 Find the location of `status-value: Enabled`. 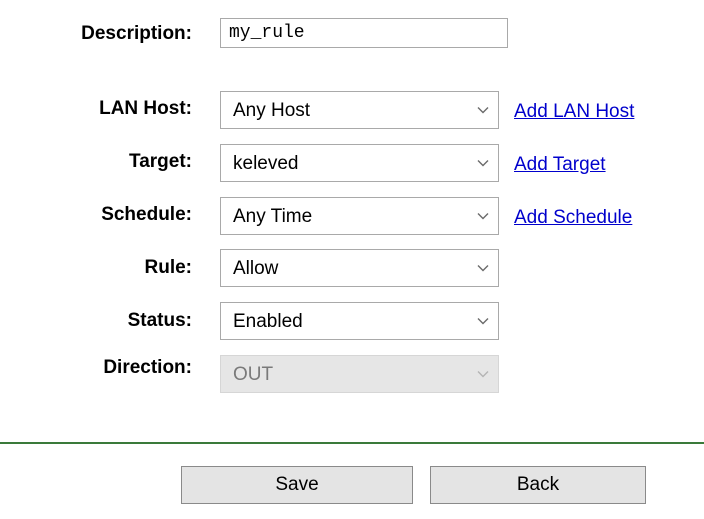

status-value: Enabled is located at coordinates (268, 321).